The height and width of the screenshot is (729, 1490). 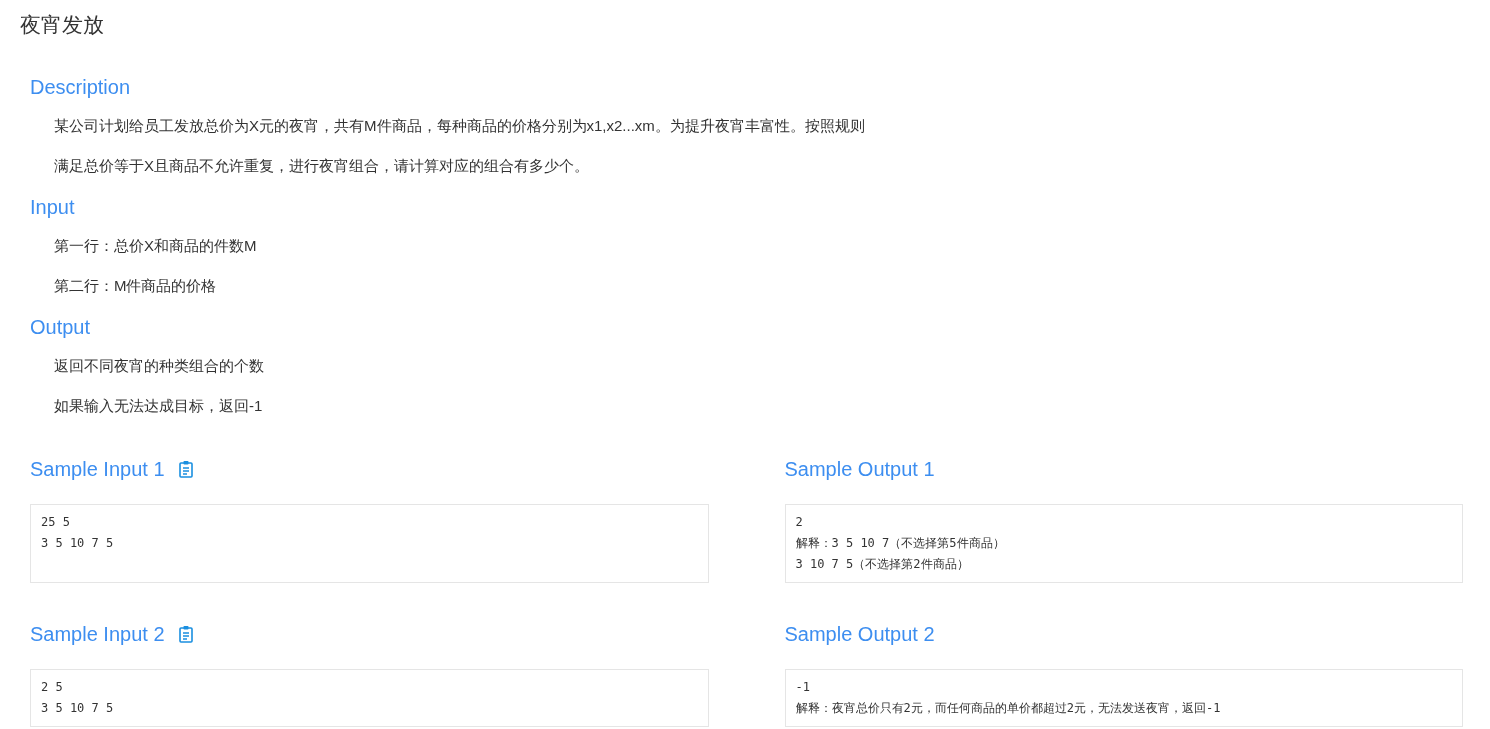 What do you see at coordinates (859, 634) in the screenshot?
I see `sample-heading: Sample Output 2` at bounding box center [859, 634].